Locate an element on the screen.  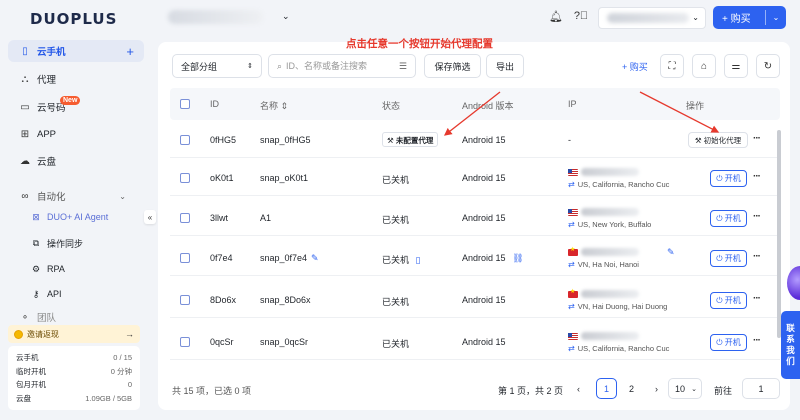
phone-name: snap_0qcSr is located at coordinates (284, 342).